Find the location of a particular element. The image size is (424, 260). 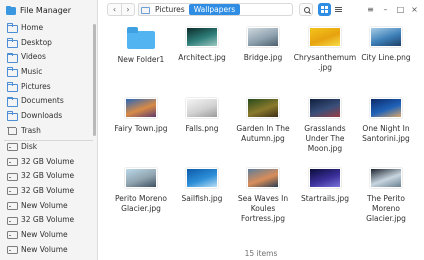

file-name: Startrails.jpg is located at coordinates (325, 198).